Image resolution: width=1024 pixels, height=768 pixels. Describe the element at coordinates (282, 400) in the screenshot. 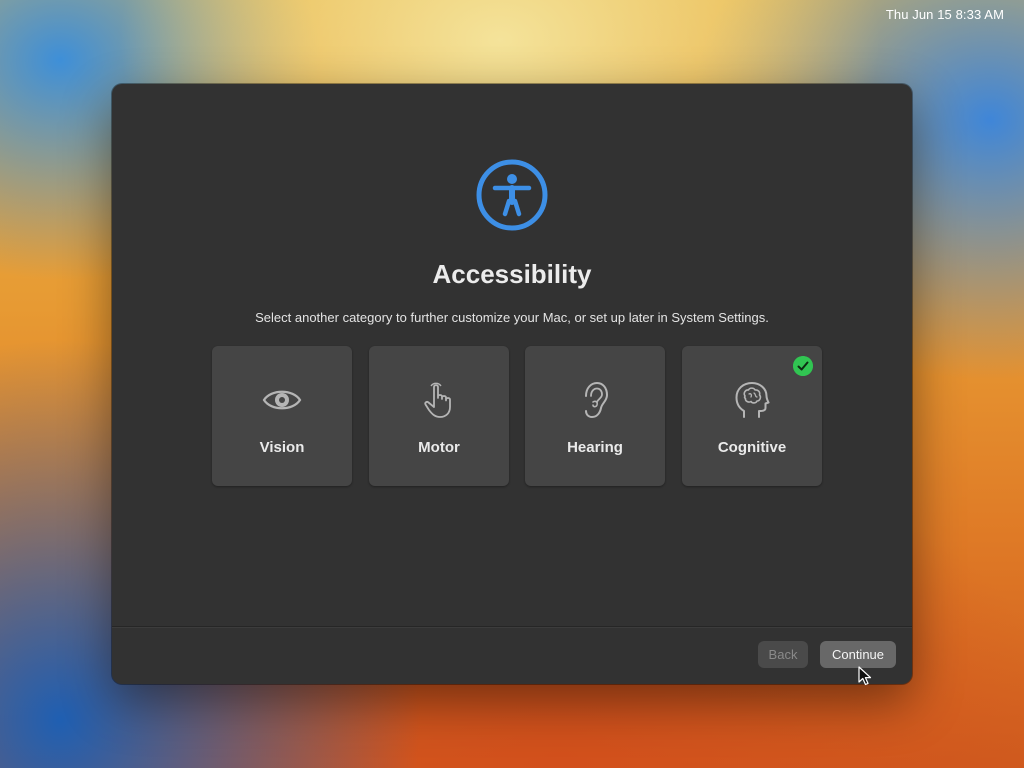

I see `eye-icon` at that location.